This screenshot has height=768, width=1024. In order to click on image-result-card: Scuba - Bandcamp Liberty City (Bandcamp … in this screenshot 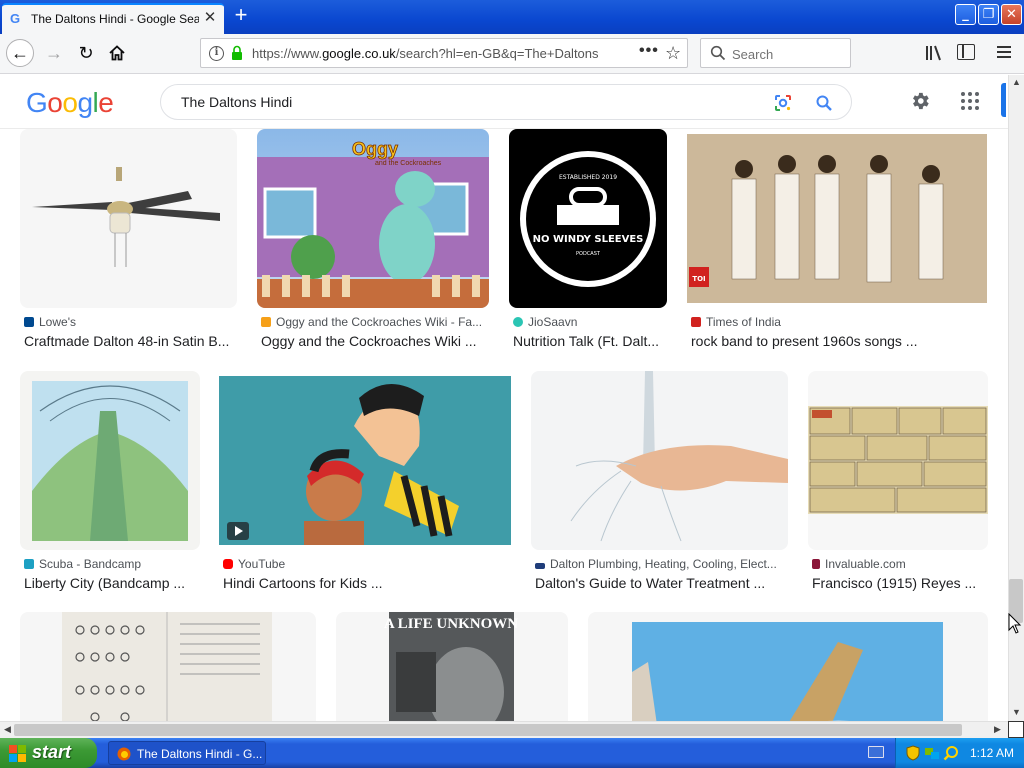, I will do `click(110, 483)`.